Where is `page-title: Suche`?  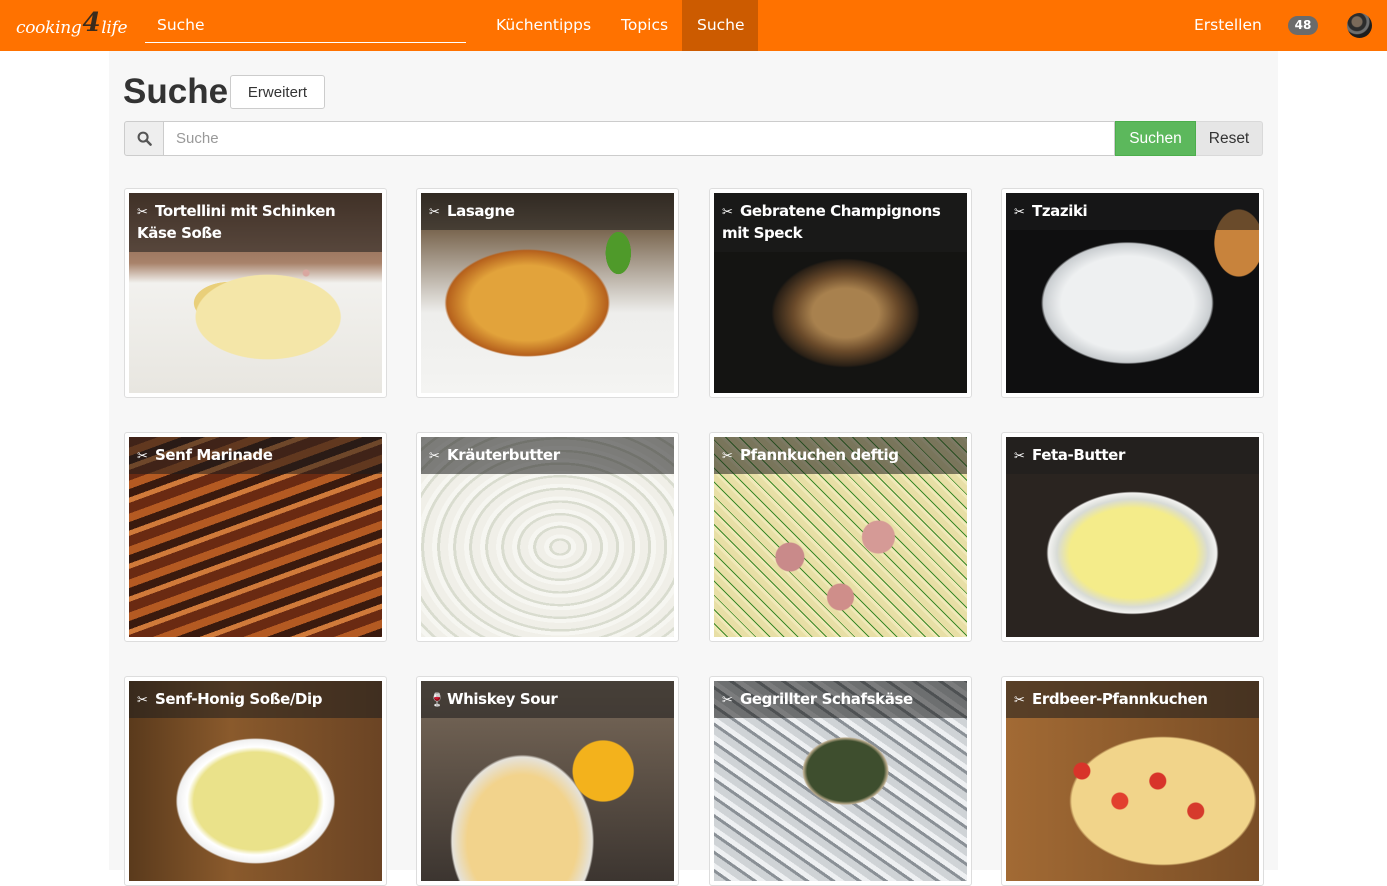
page-title: Suche is located at coordinates (176, 91).